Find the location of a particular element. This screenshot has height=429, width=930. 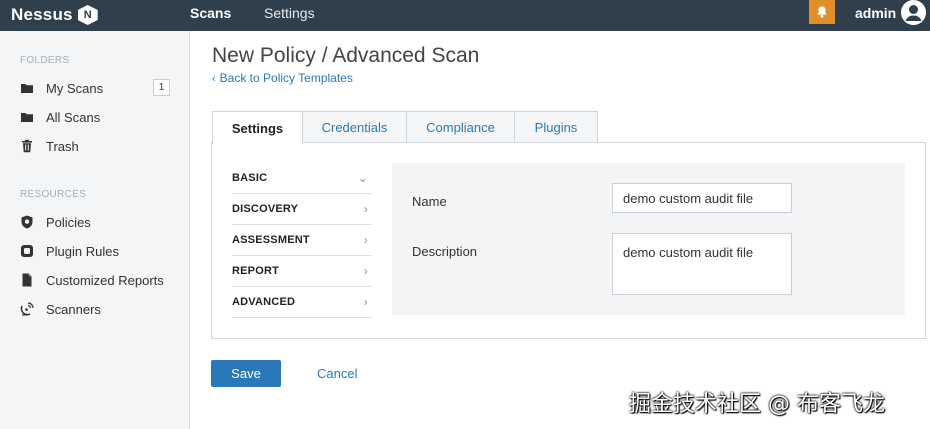

policy-tabs: Settings Credentials Compliance Plugins is located at coordinates (405, 127).